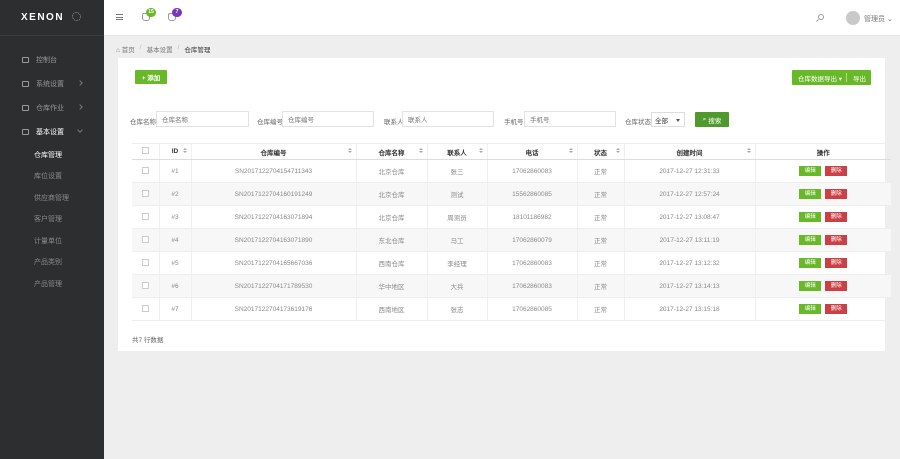 The width and height of the screenshot is (900, 459). I want to click on menu-toggle-icon, so click(119, 17).